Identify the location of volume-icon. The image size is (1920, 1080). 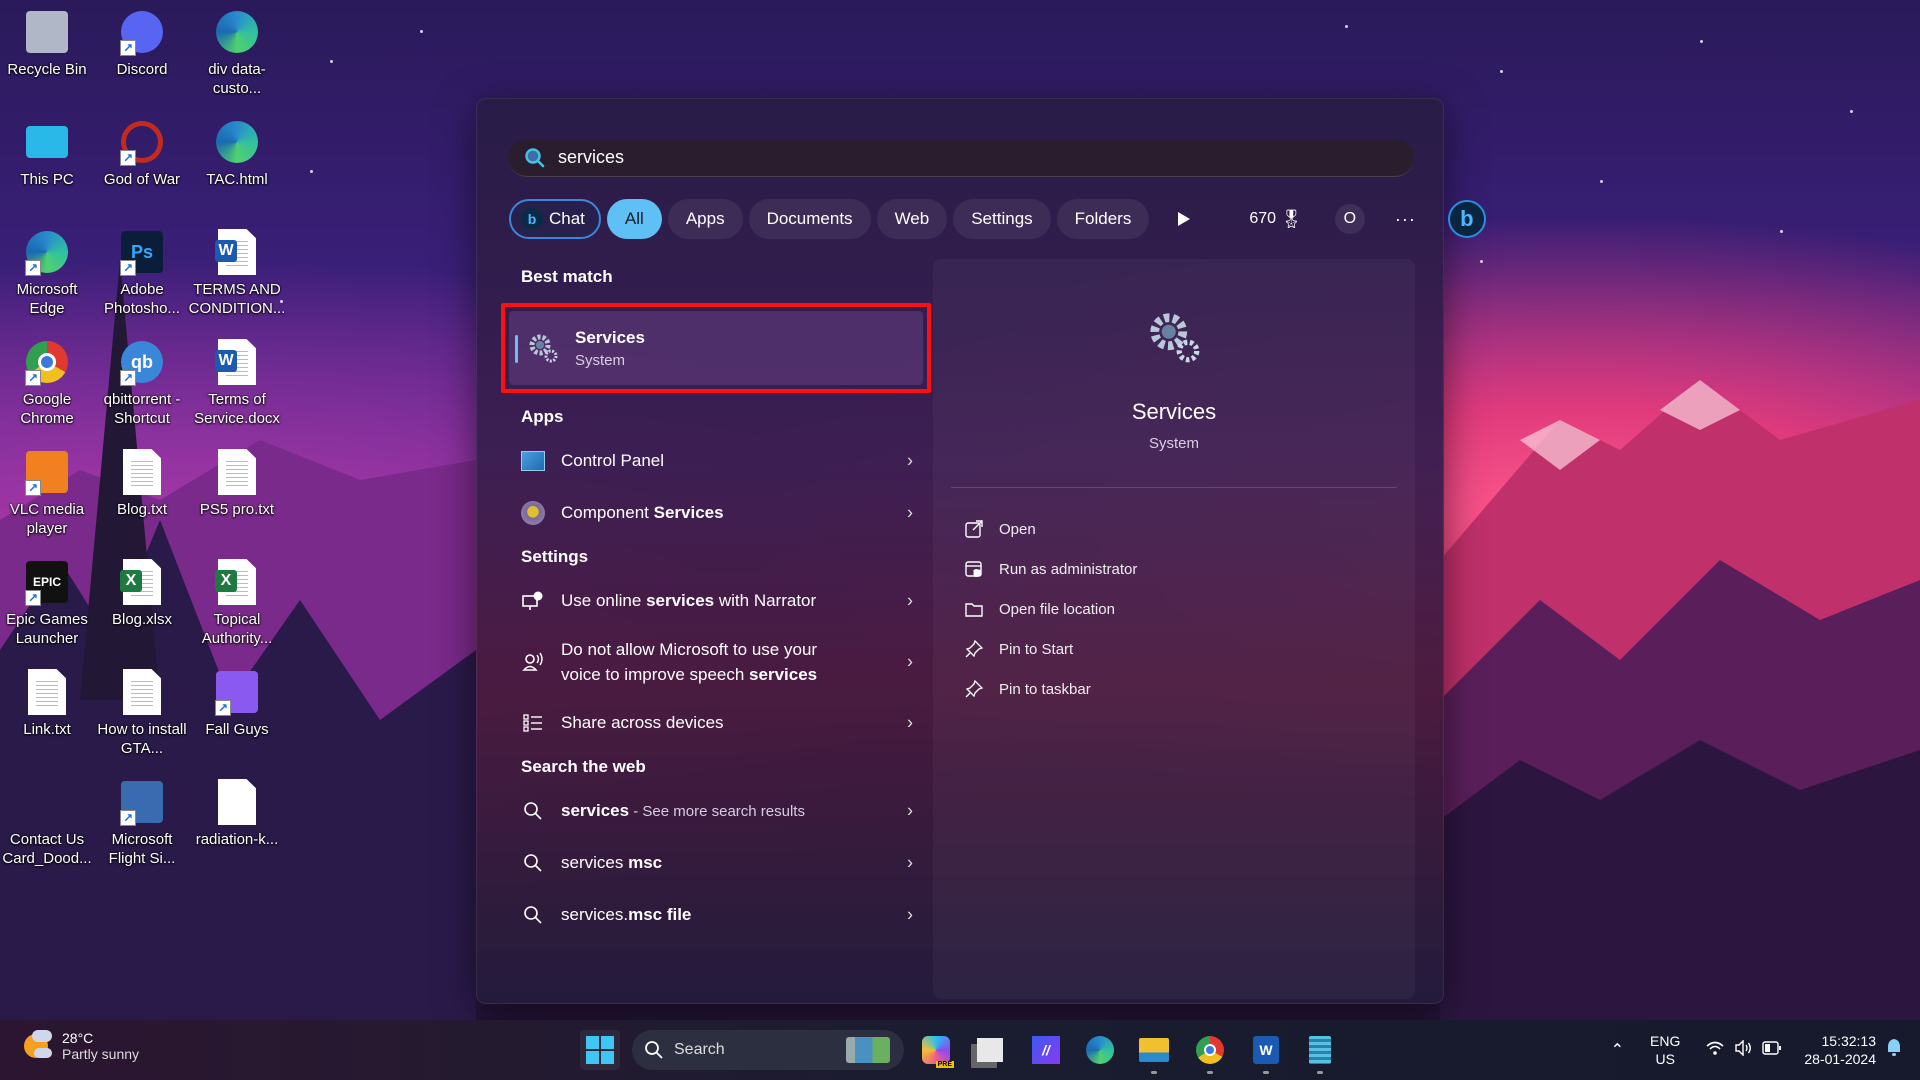
(1743, 1049).